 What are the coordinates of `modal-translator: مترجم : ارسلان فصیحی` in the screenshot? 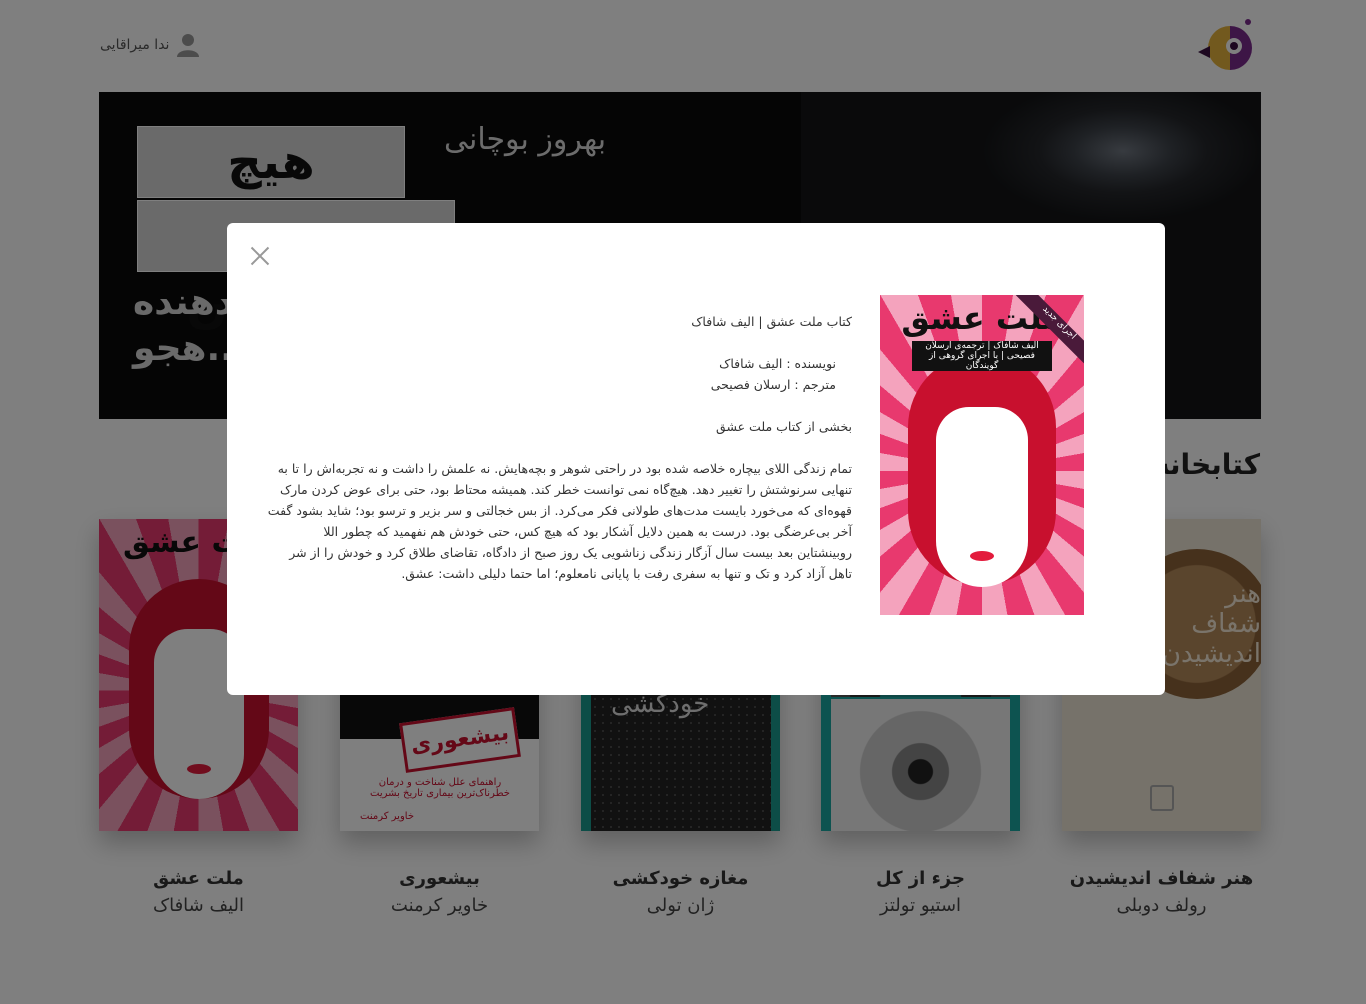 It's located at (773, 384).